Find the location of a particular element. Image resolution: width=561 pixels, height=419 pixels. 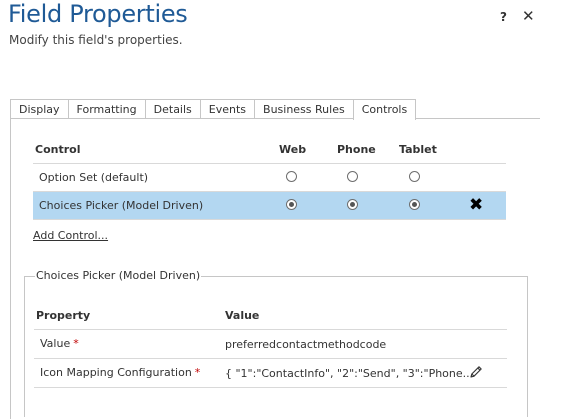

tab-controls: Controls is located at coordinates (384, 109).